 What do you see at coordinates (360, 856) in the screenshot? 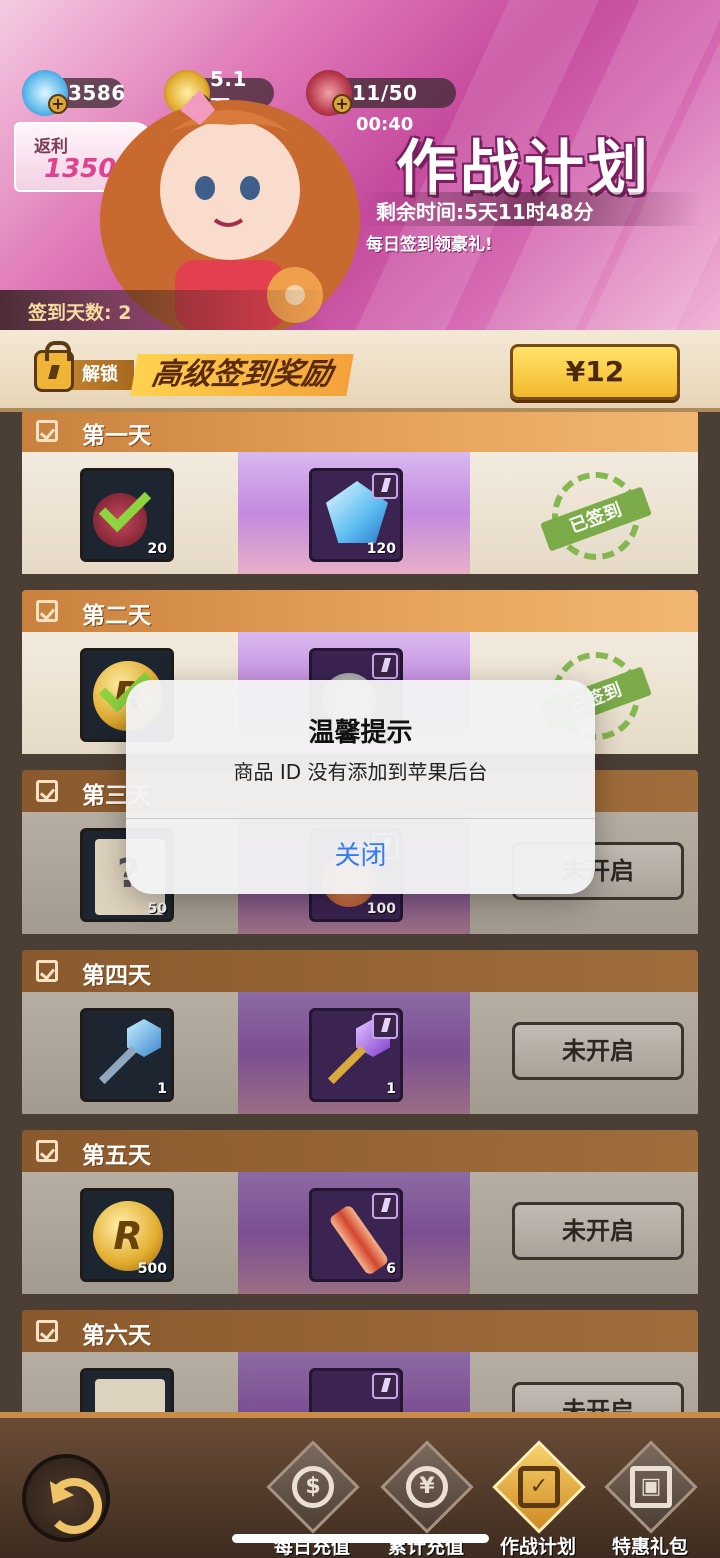
I see `close-button: 关闭` at bounding box center [360, 856].